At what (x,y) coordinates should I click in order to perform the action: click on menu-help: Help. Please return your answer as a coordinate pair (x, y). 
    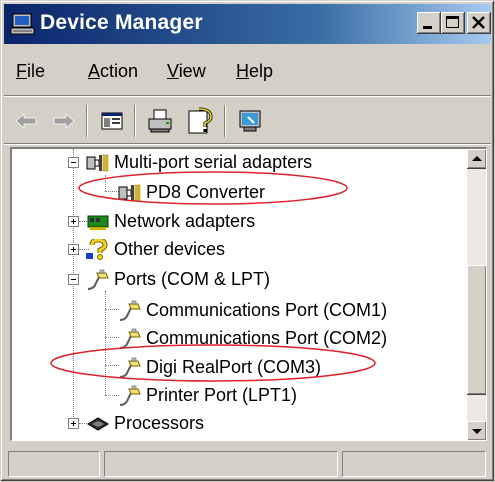
    Looking at the image, I should click on (254, 71).